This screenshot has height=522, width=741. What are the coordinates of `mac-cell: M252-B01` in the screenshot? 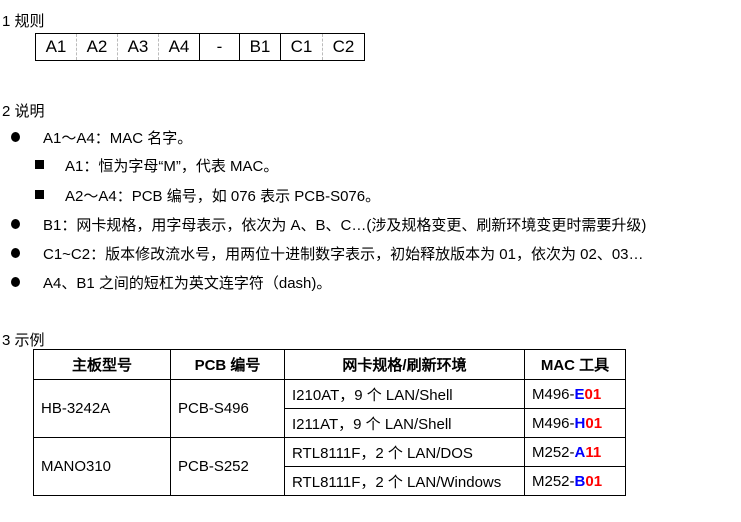 It's located at (575, 481).